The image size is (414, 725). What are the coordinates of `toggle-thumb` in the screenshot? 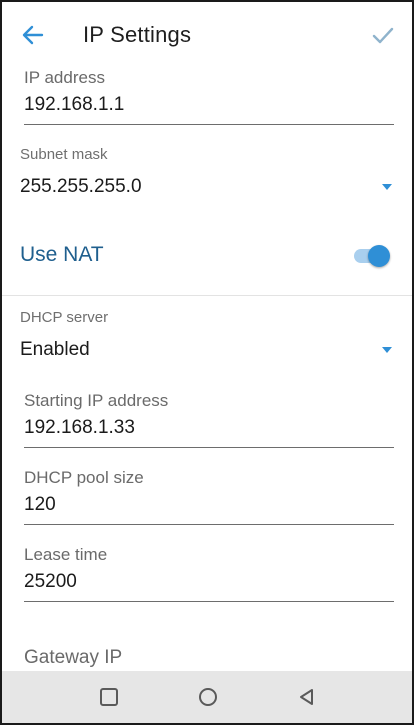 It's located at (379, 256).